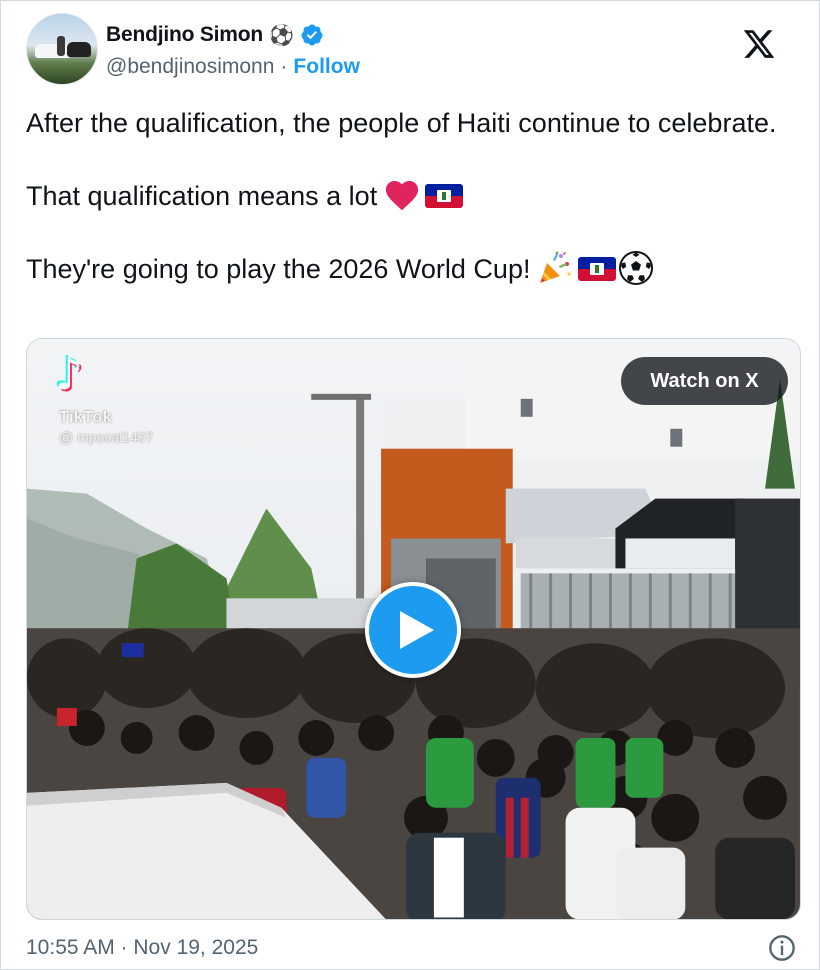 The height and width of the screenshot is (970, 820). I want to click on play-icon, so click(417, 630).